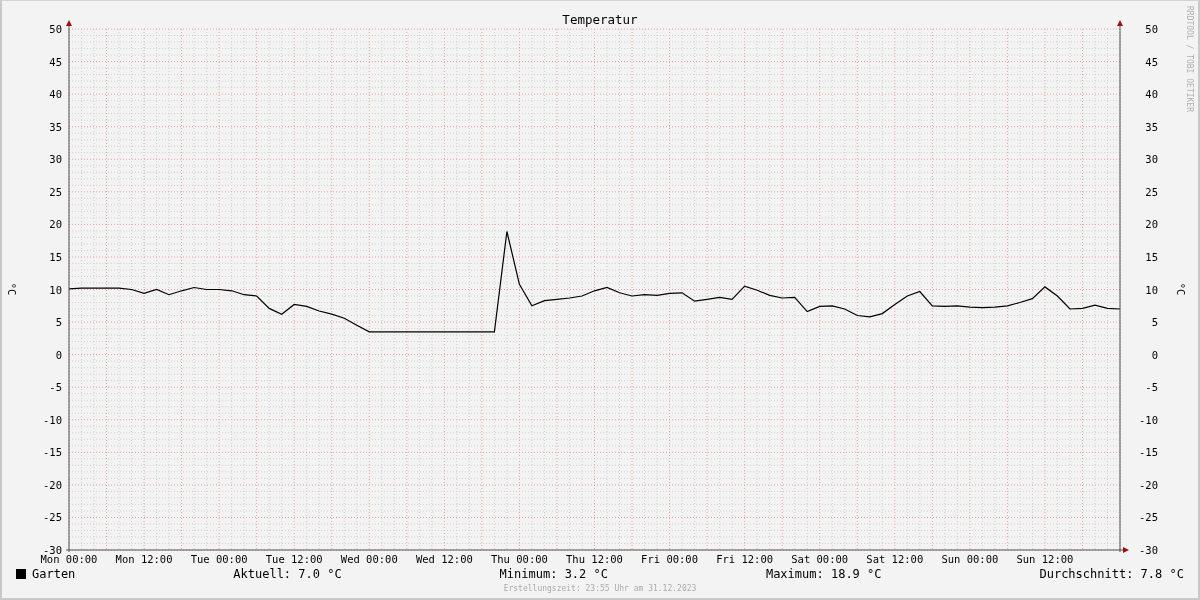 This screenshot has height=600, width=1200. I want to click on x-tick-label: Wed 00:00, so click(369, 559).